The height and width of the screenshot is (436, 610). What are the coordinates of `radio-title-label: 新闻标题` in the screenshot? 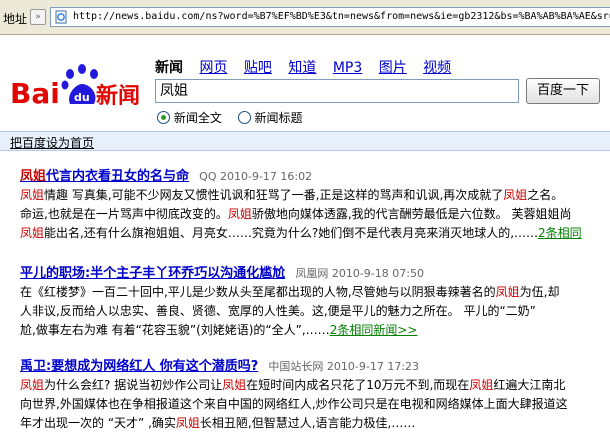 It's located at (278, 118).